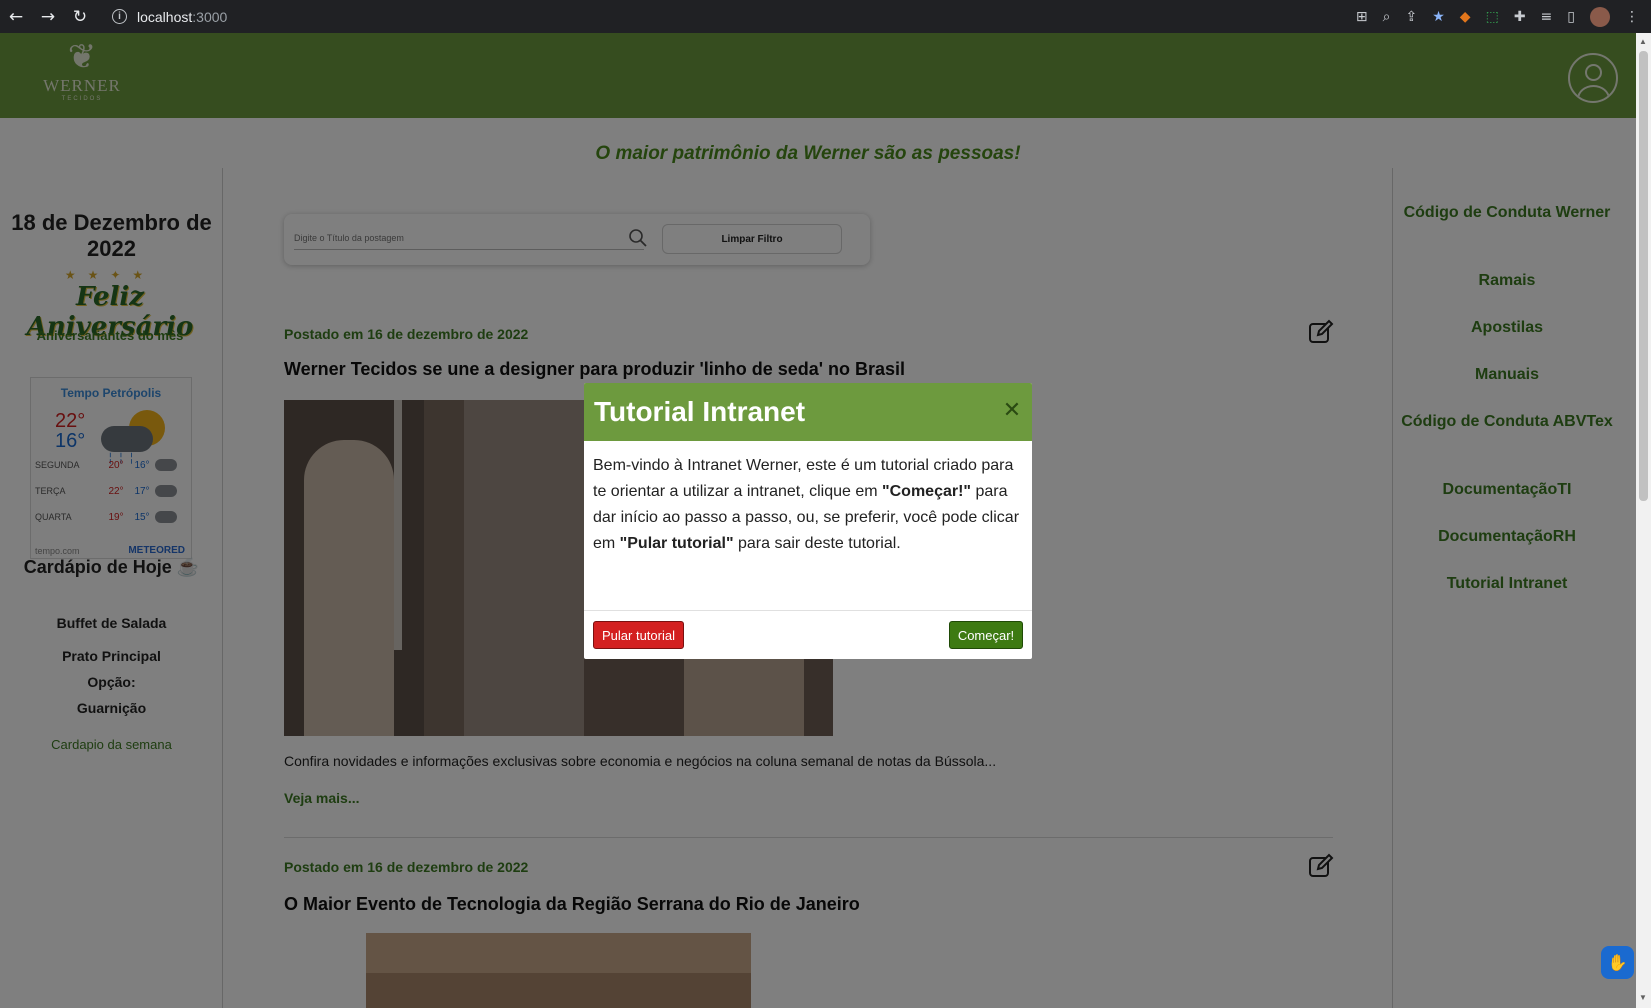 Image resolution: width=1651 pixels, height=1008 pixels. Describe the element at coordinates (1438, 17) in the screenshot. I see `bookmark-star-icon: ★` at that location.